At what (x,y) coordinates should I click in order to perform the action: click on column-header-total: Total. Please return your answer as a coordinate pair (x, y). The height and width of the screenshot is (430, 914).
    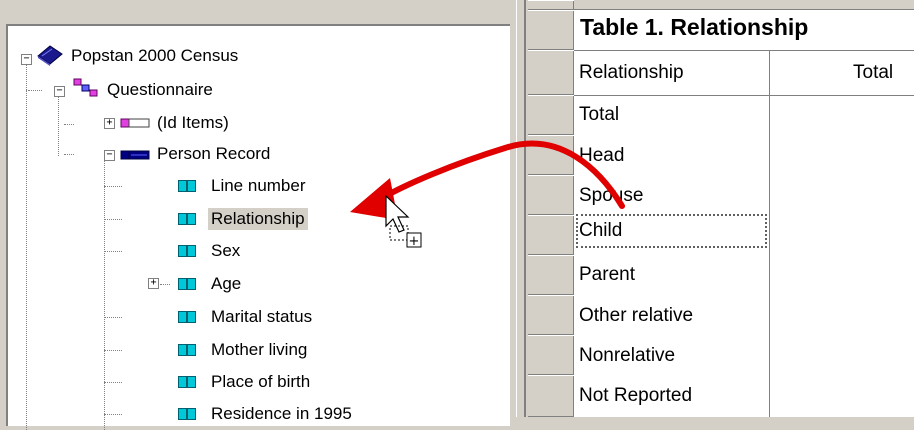
    Looking at the image, I should click on (881, 73).